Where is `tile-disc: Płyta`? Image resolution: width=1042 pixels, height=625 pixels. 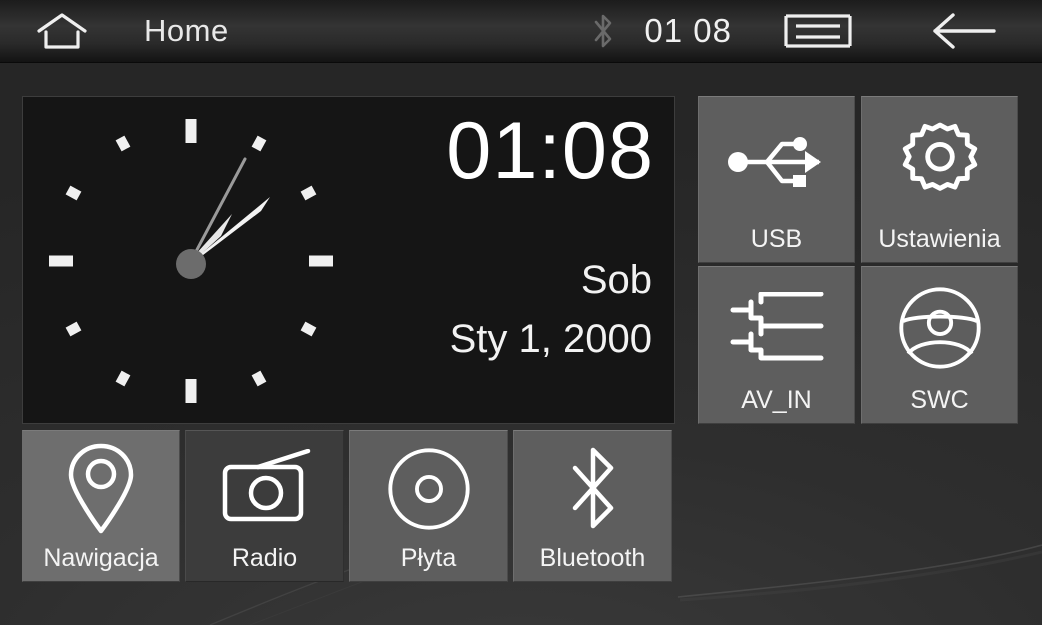 tile-disc: Płyta is located at coordinates (428, 506).